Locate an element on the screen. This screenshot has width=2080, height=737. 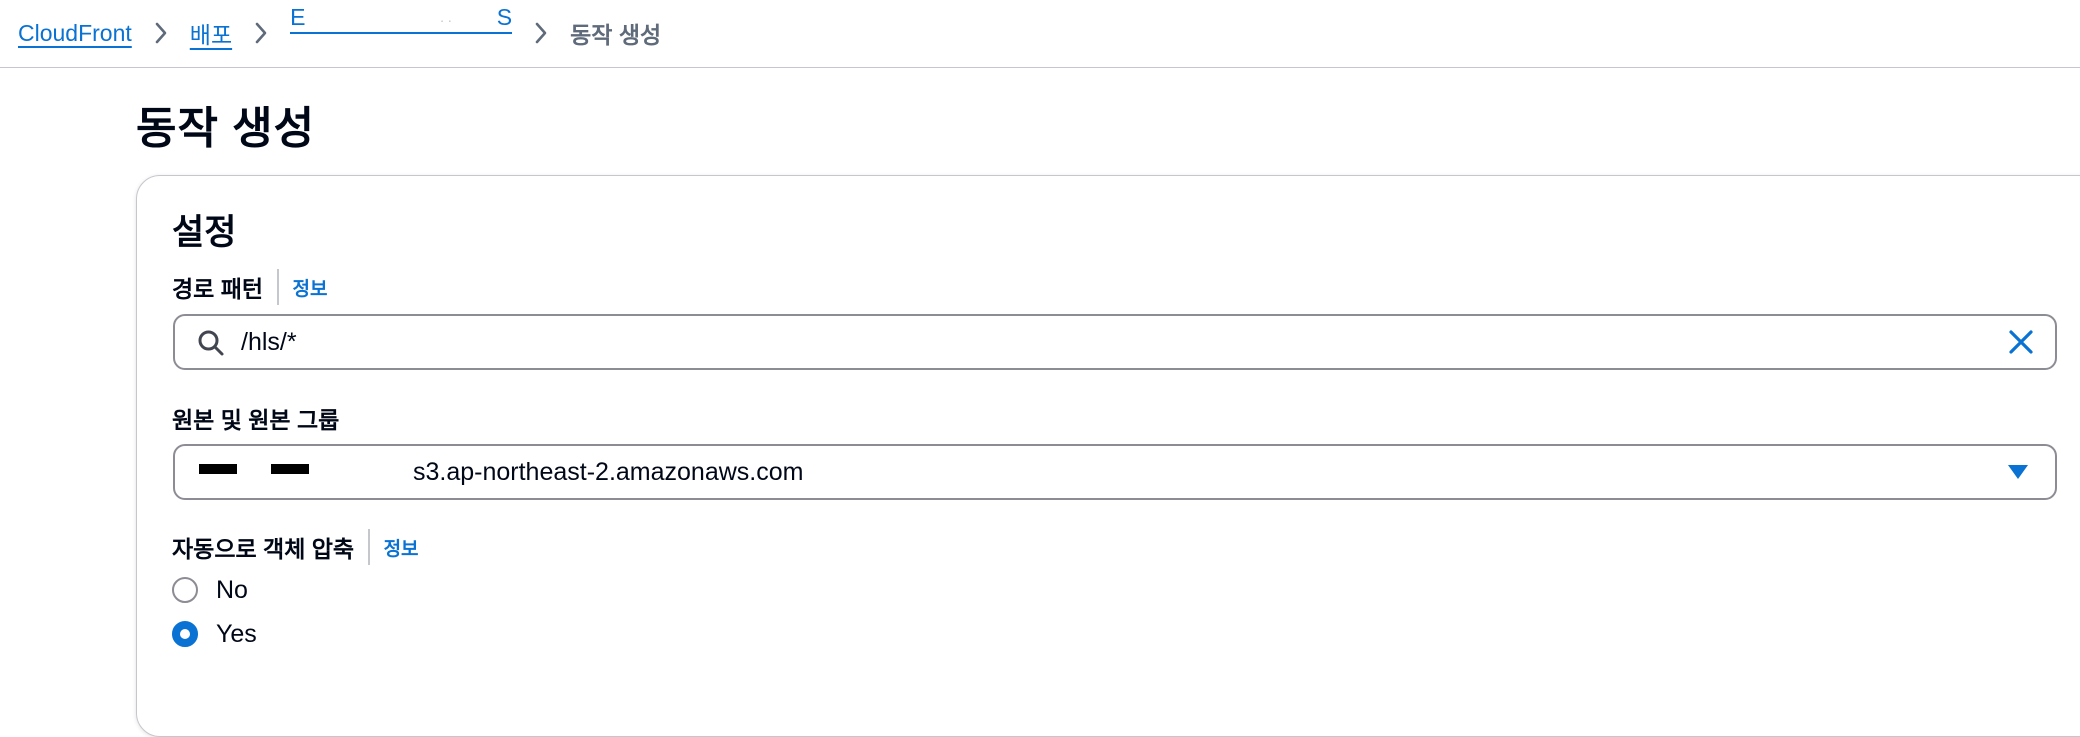
origin-select: s3.ap-northeast-2.amazonaws.com is located at coordinates (1115, 472).